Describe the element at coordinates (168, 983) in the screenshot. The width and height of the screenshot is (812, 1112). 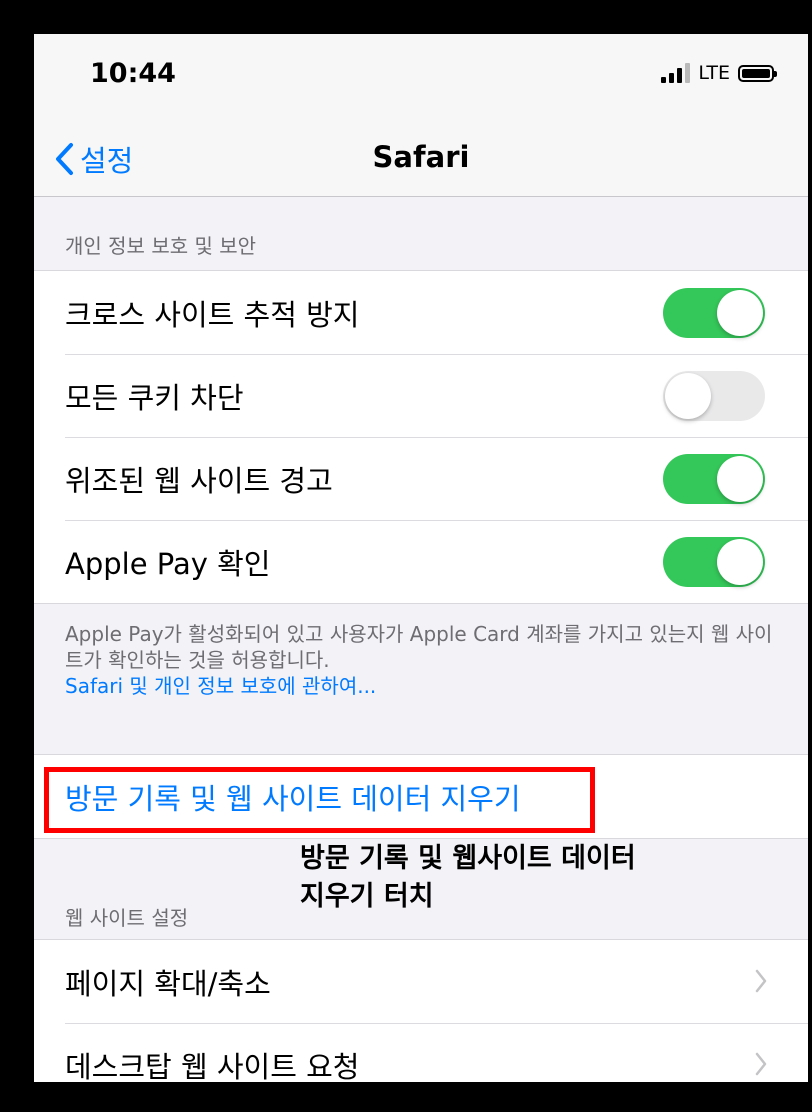
I see `setting-label: 페이지 확대/축소` at that location.